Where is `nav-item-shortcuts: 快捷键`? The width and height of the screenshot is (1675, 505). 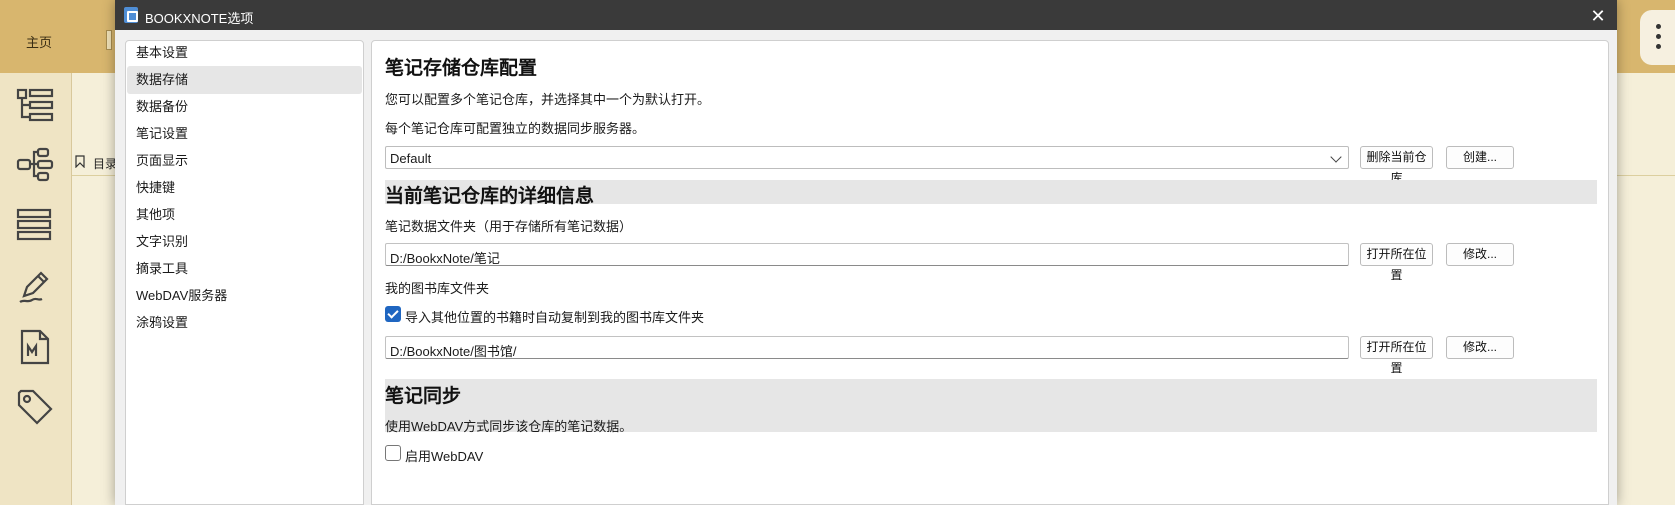
nav-item-shortcuts: 快捷键 is located at coordinates (244, 188).